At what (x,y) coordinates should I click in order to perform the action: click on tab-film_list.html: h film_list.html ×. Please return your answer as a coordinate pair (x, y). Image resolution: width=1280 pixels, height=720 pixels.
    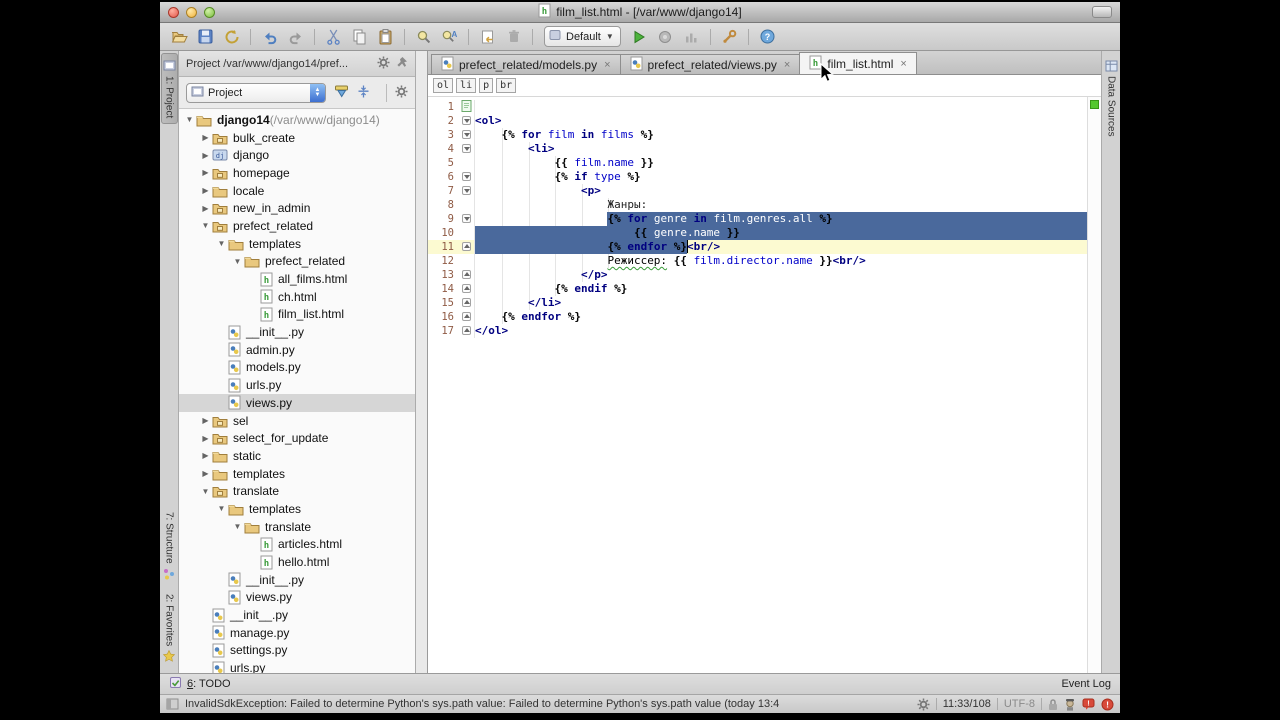
    Looking at the image, I should click on (858, 63).